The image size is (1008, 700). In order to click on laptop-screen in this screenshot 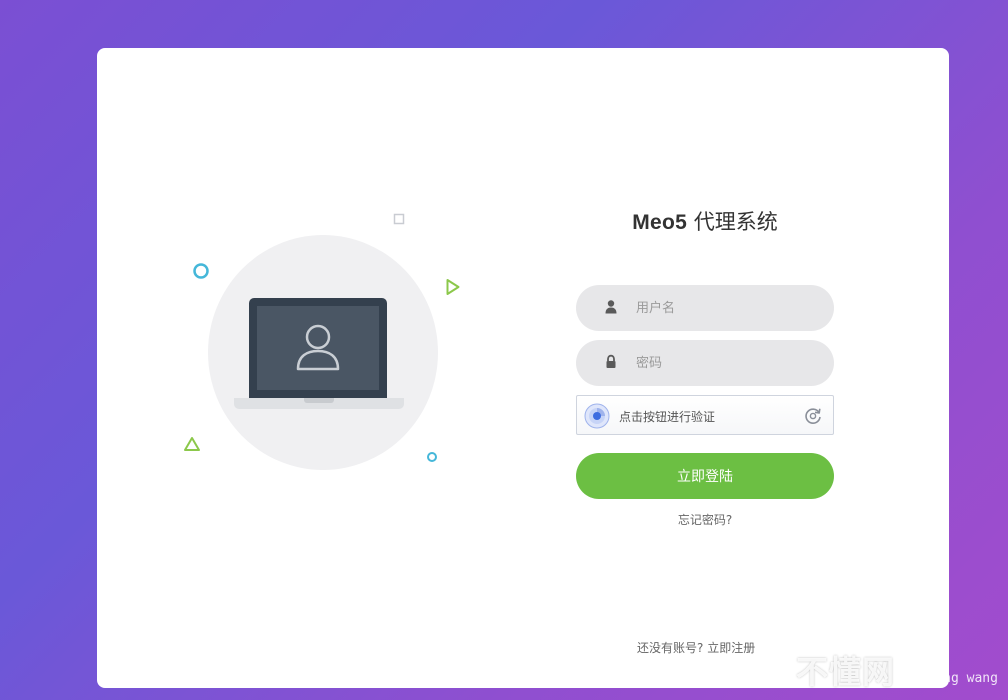, I will do `click(318, 348)`.